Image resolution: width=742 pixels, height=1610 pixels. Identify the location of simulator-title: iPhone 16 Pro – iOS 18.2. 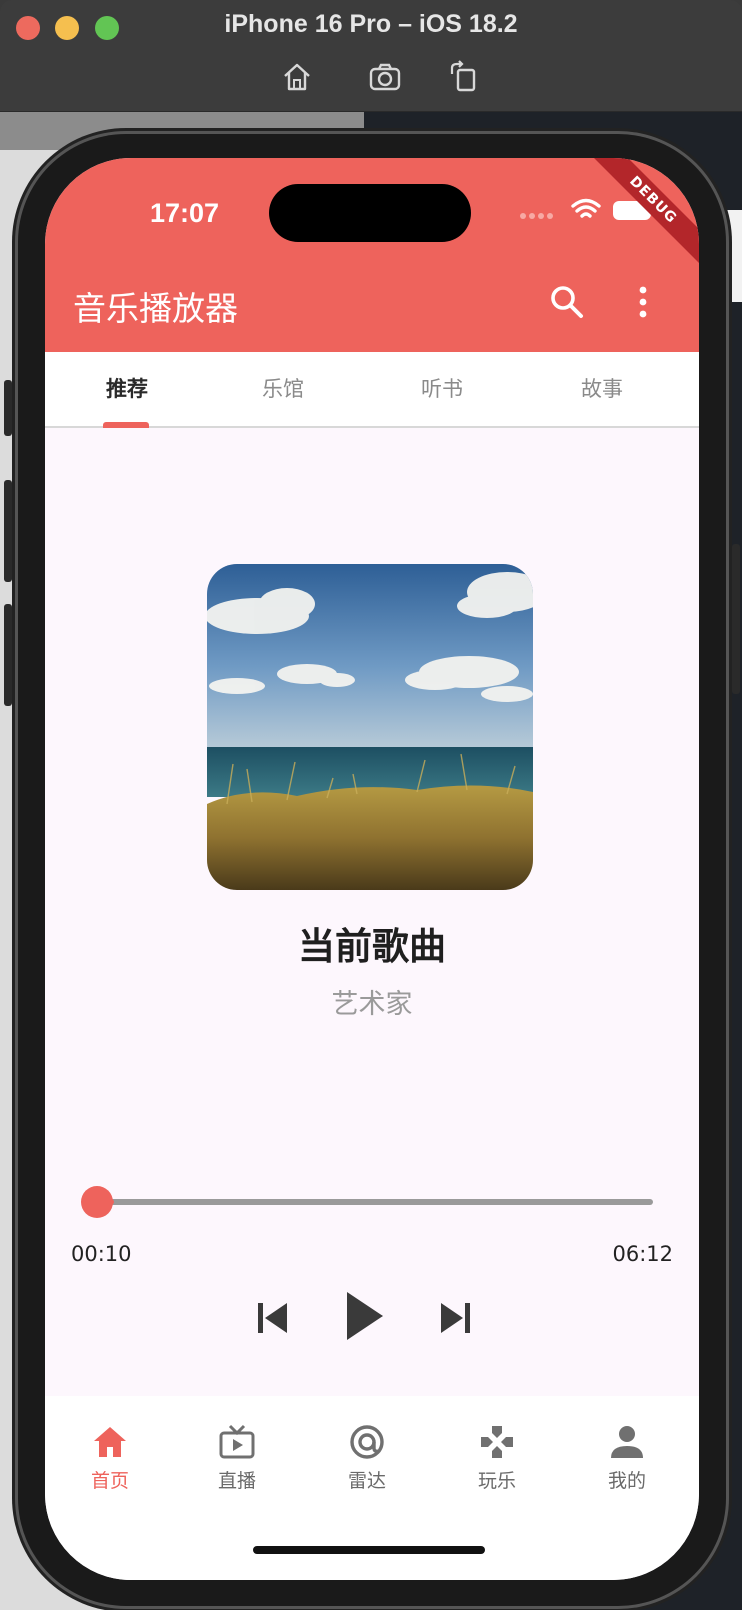
(371, 24).